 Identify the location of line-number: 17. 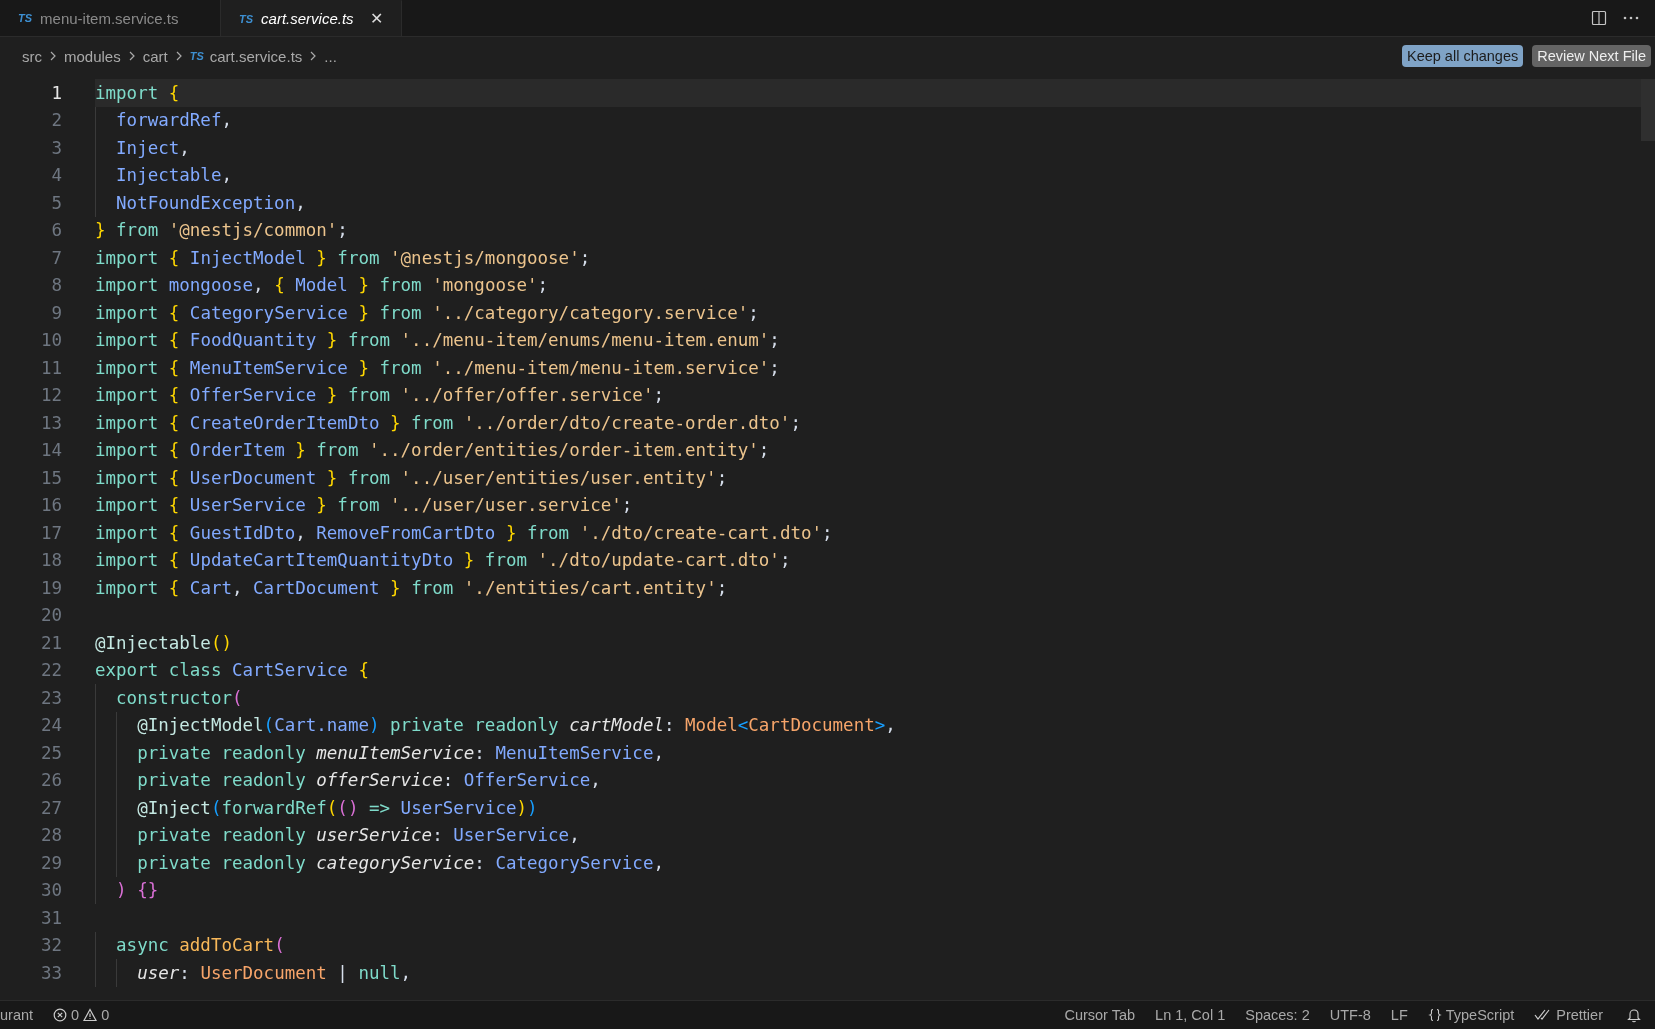
(50, 532).